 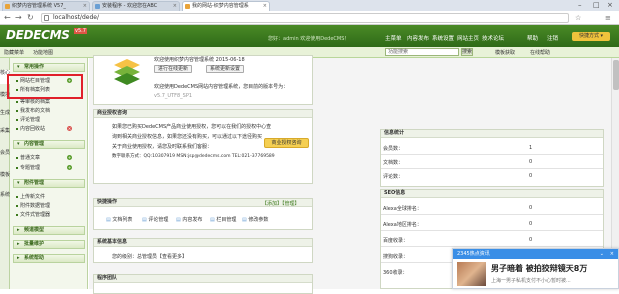 I want to click on news-title: 男子暗着 被拍狡辩镜天8万, so click(x=539, y=268).